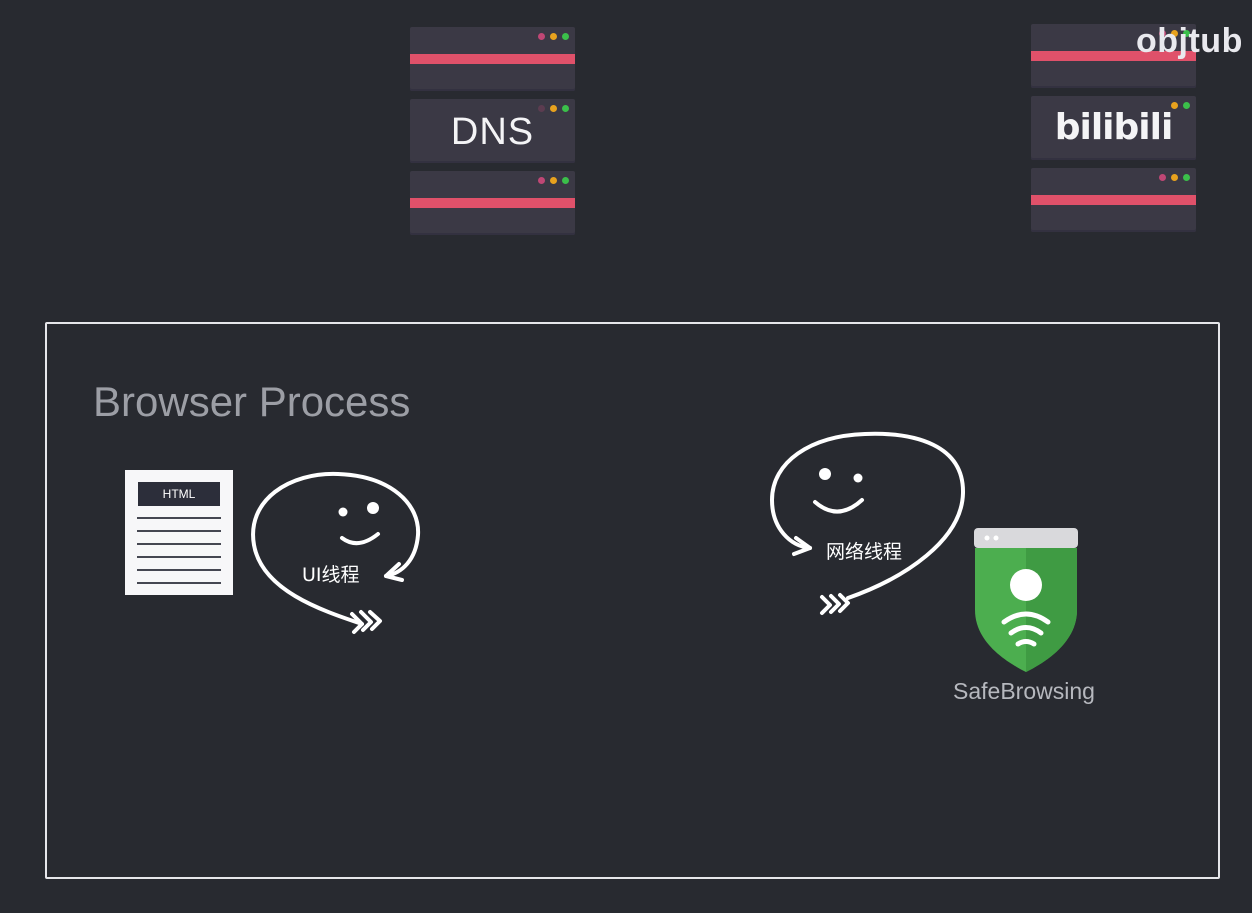 The height and width of the screenshot is (913, 1252). What do you see at coordinates (864, 552) in the screenshot?
I see `network-thread-label: 网络线程` at bounding box center [864, 552].